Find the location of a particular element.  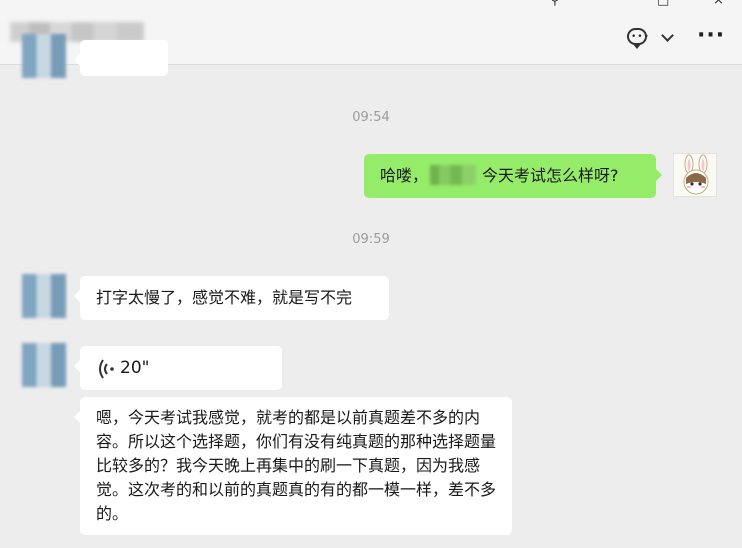

received-message-bubble: 打字太慢了，感觉不难，就是写不完 is located at coordinates (231, 298).